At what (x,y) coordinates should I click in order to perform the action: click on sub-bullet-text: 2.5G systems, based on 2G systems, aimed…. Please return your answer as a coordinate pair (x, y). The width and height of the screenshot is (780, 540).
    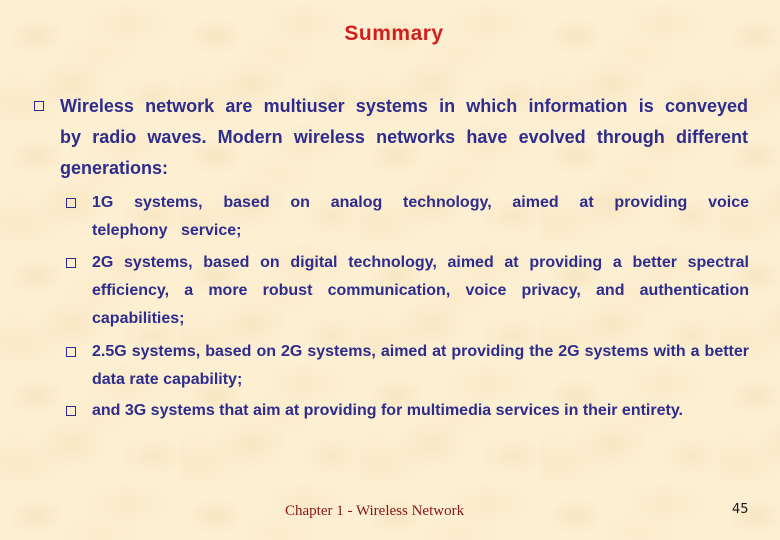
    Looking at the image, I should click on (420, 365).